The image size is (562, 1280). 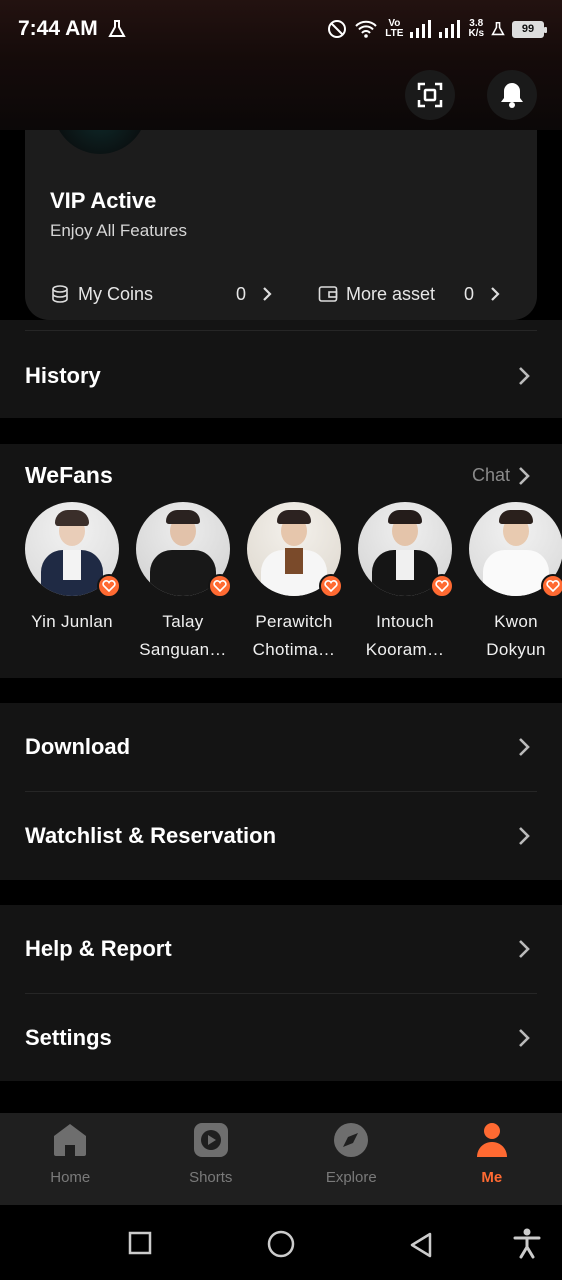 I want to click on fan-name: Yin Junlan, so click(x=72, y=621).